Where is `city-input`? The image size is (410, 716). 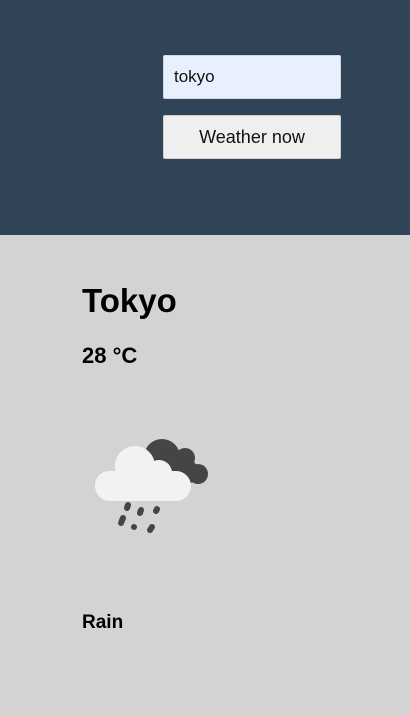 city-input is located at coordinates (252, 77).